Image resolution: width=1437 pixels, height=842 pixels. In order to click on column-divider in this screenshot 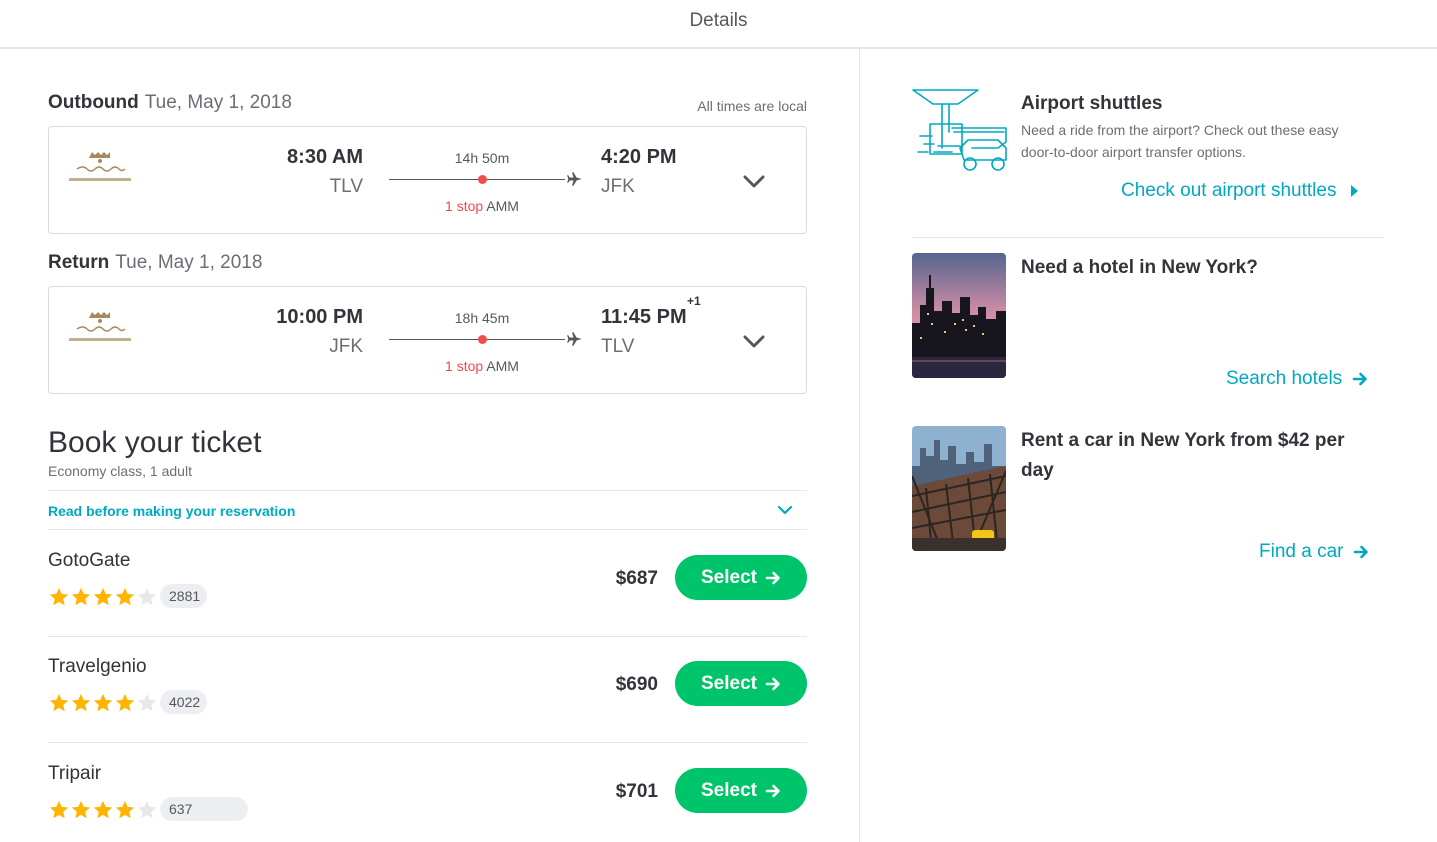, I will do `click(859, 445)`.